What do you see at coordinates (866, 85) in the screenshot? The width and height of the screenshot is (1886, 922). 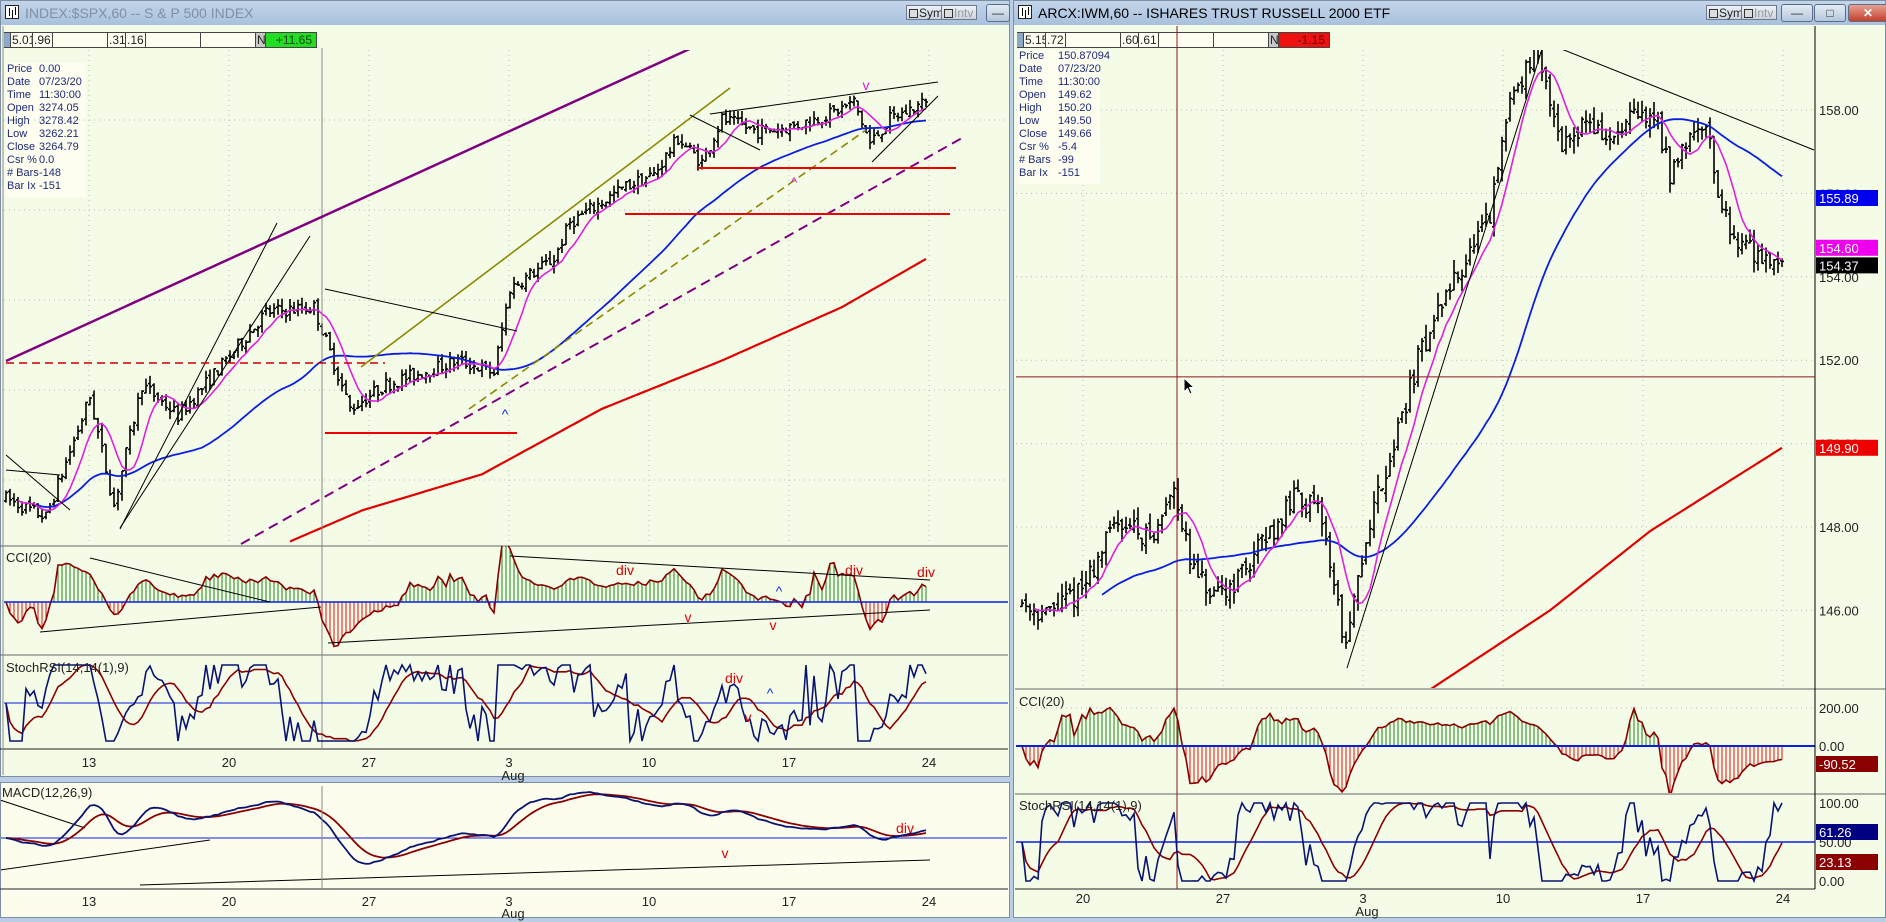 I see `price-annotation: v` at bounding box center [866, 85].